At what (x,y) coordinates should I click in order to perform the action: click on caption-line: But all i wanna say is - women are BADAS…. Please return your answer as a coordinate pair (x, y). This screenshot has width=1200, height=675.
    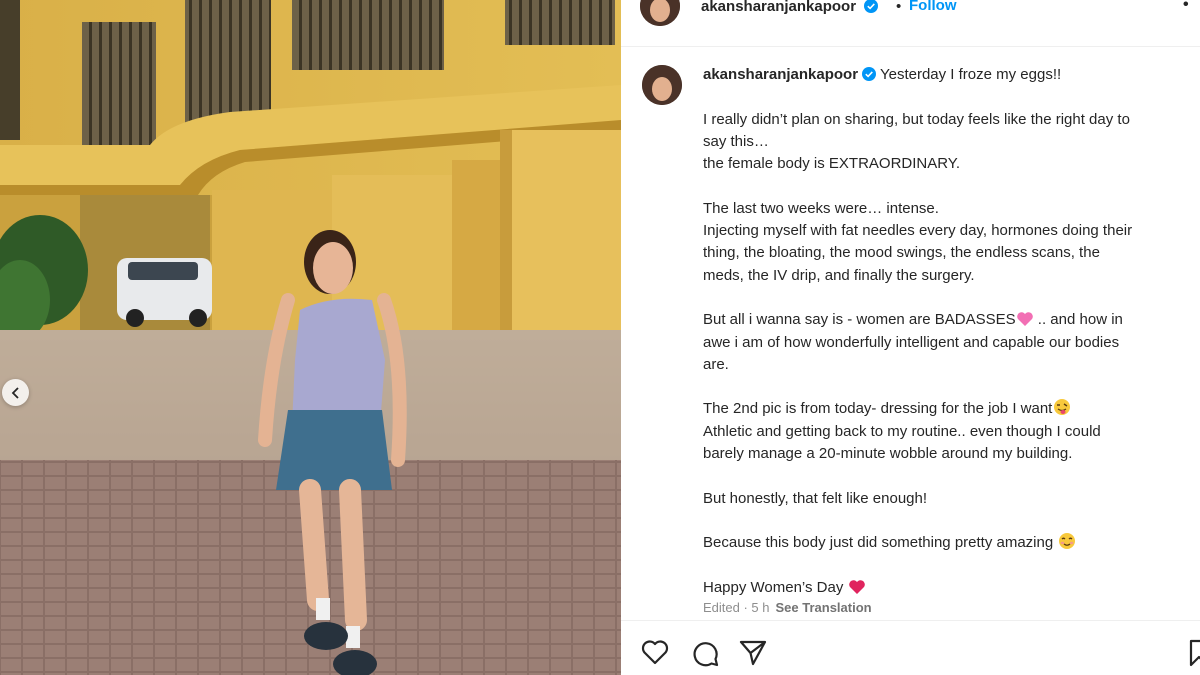
    Looking at the image, I should click on (951, 320).